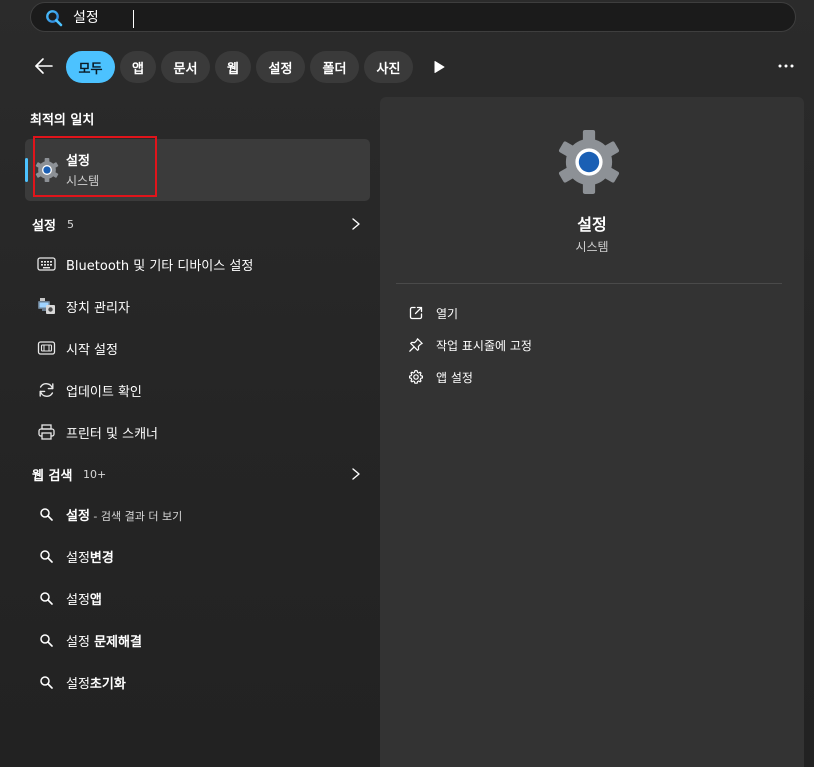  I want to click on open-action-label: 열기, so click(447, 314).